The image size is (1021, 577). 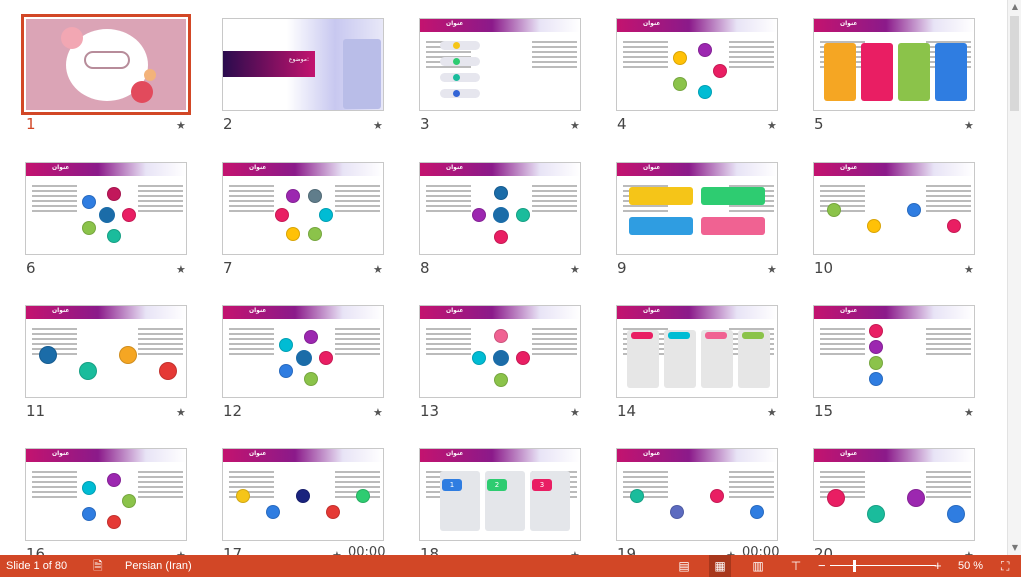 What do you see at coordinates (824, 268) in the screenshot?
I see `slide-number: 10` at bounding box center [824, 268].